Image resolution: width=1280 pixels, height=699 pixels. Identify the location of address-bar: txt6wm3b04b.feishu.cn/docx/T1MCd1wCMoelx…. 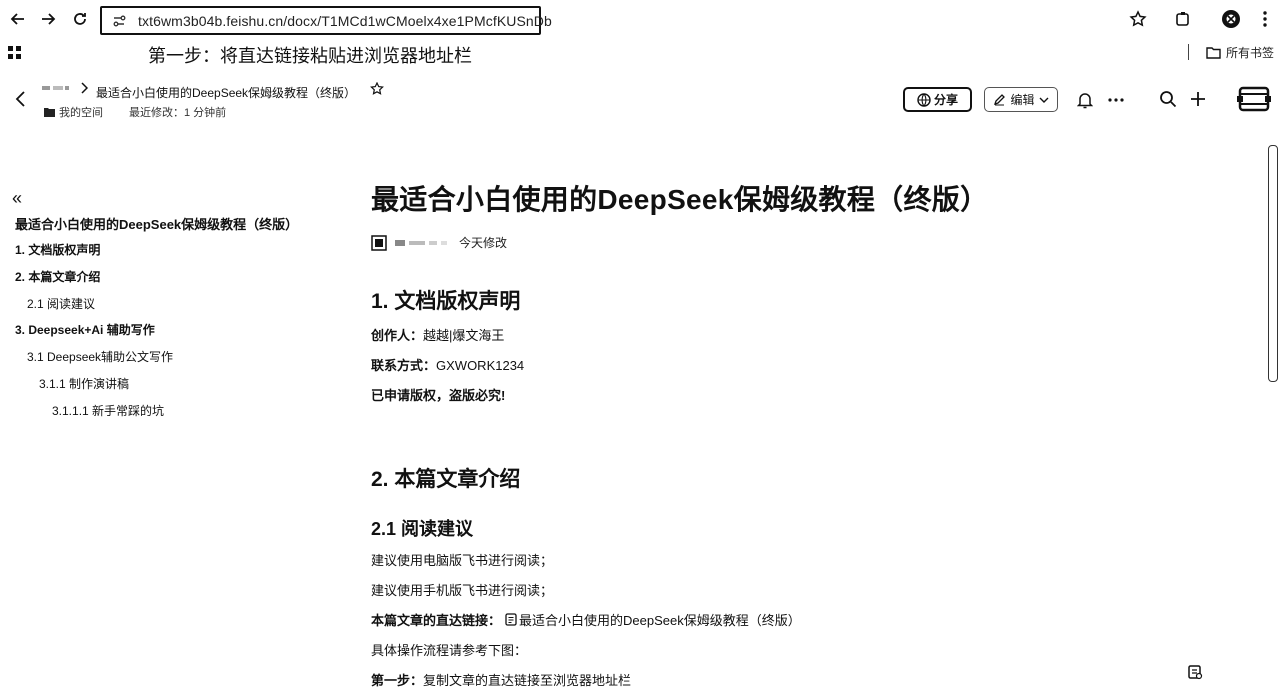
(326, 20).